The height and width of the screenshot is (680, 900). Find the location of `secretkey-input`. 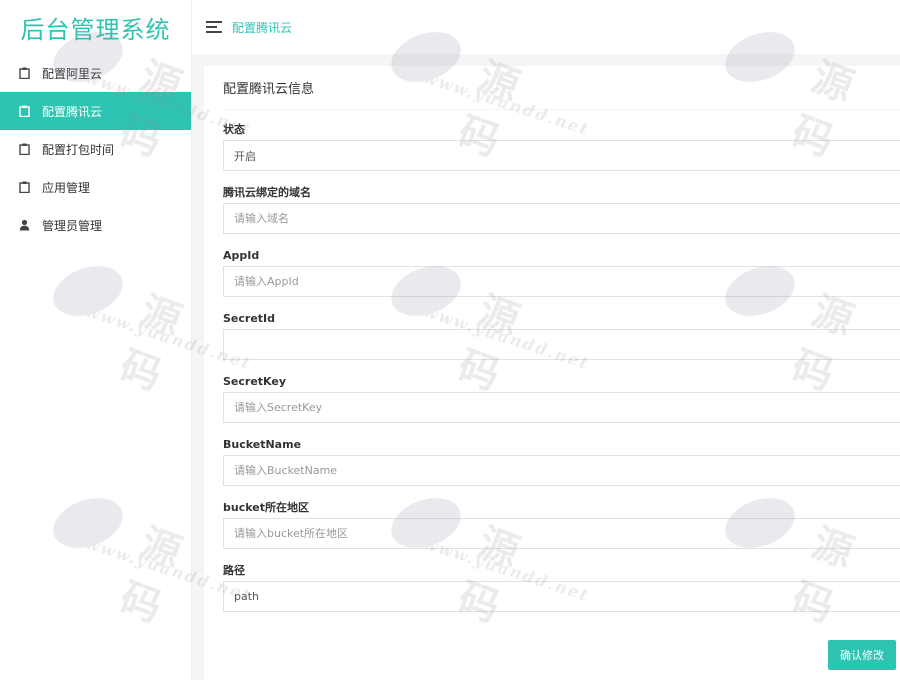

secretkey-input is located at coordinates (561, 407).